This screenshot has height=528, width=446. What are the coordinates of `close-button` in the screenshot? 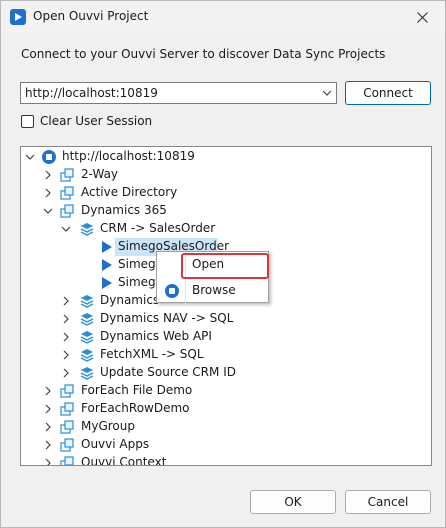 It's located at (422, 17).